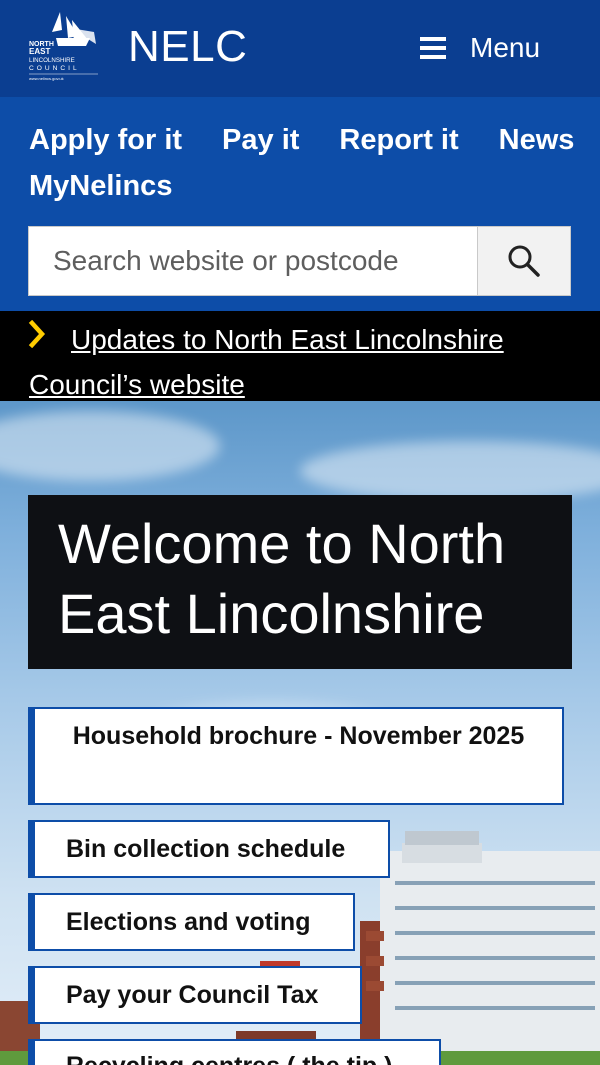  I want to click on elections-voting-label: Elections and voting, so click(188, 922).